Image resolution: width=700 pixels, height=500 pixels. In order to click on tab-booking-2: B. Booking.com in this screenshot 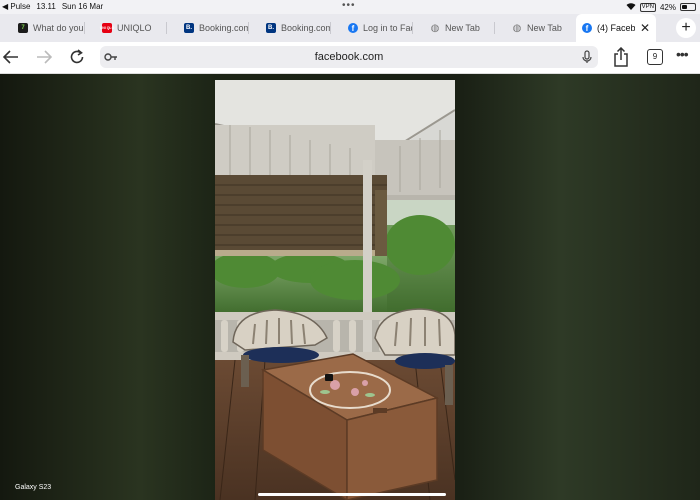, I will do `click(289, 28)`.